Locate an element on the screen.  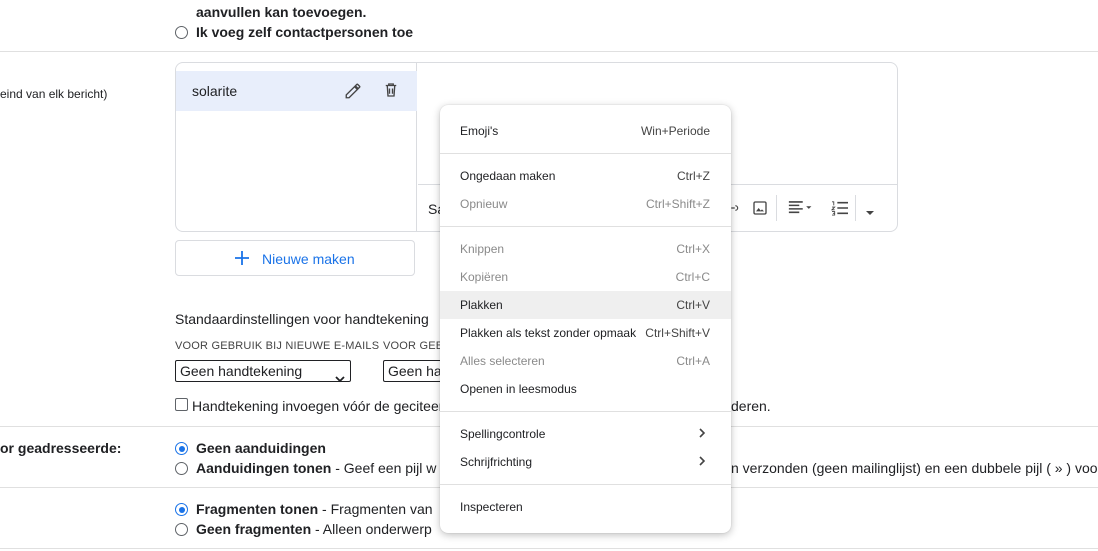
menu-item-label: Ongedaan maken is located at coordinates (508, 176).